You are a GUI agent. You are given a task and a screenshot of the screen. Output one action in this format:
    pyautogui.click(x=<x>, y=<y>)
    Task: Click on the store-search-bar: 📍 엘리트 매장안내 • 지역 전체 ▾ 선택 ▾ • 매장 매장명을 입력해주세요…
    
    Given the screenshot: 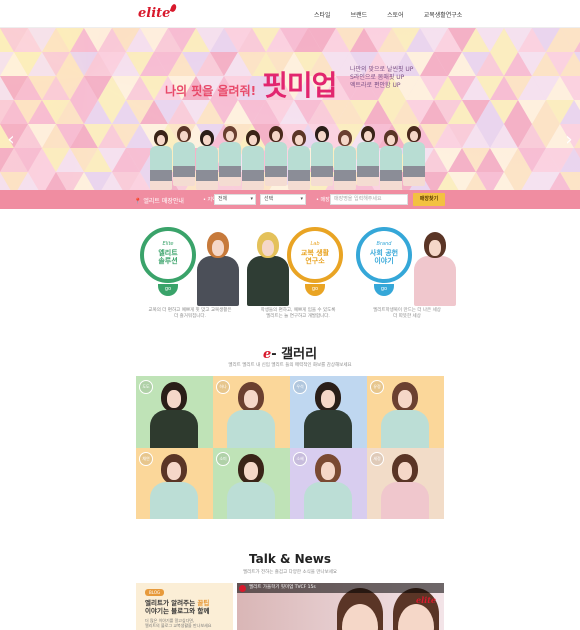 What is the action you would take?
    pyautogui.click(x=290, y=199)
    